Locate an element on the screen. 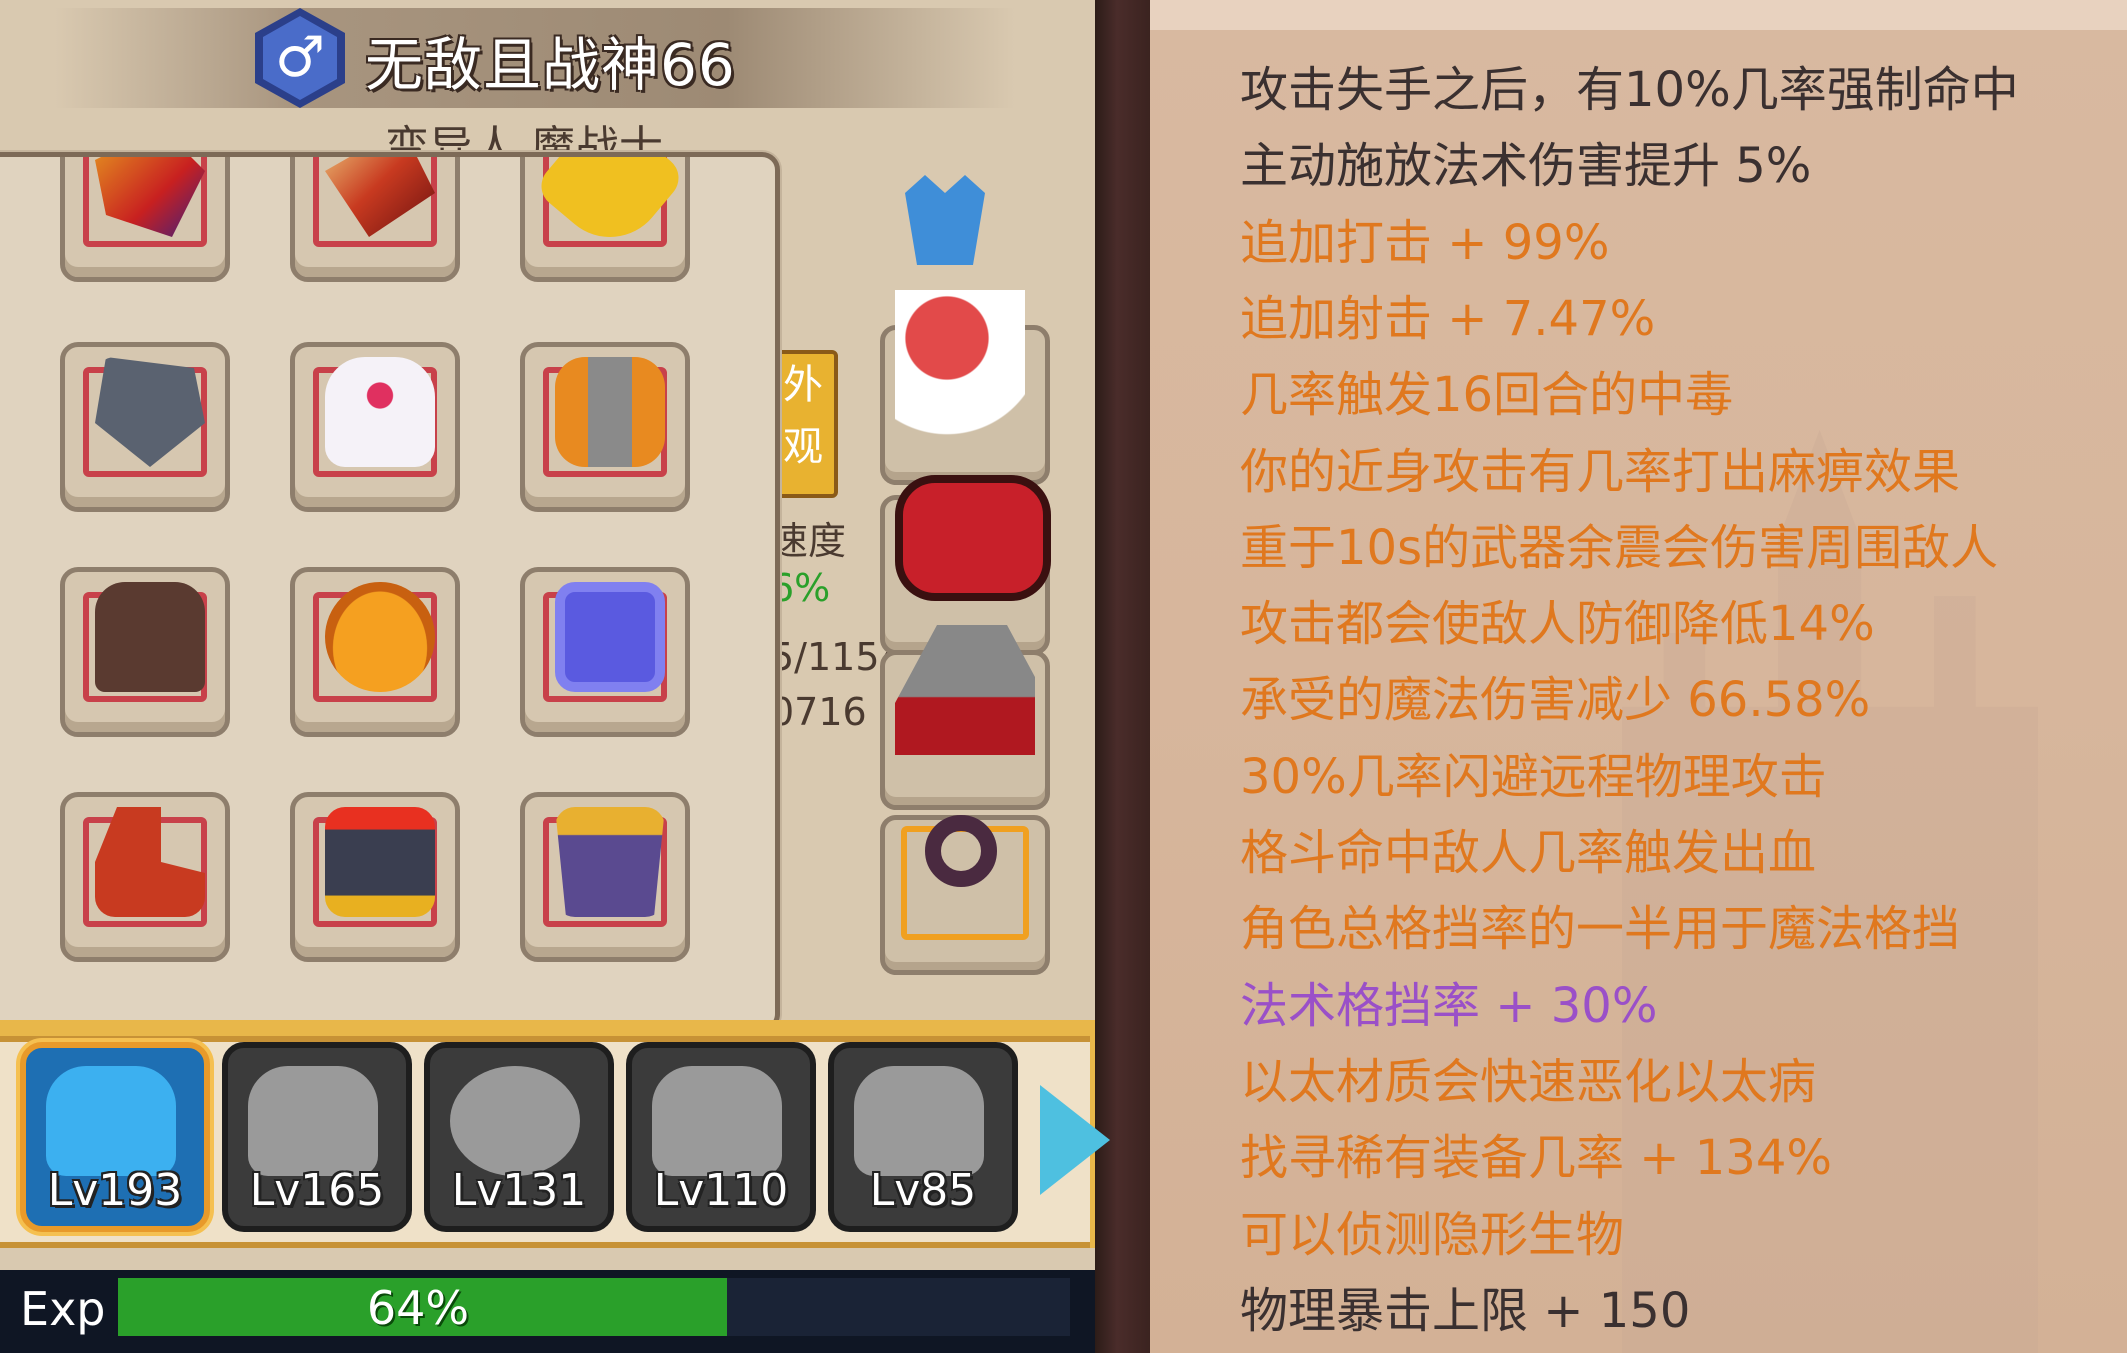 This screenshot has height=1353, width=2127. dark-ring-icon is located at coordinates (961, 851).